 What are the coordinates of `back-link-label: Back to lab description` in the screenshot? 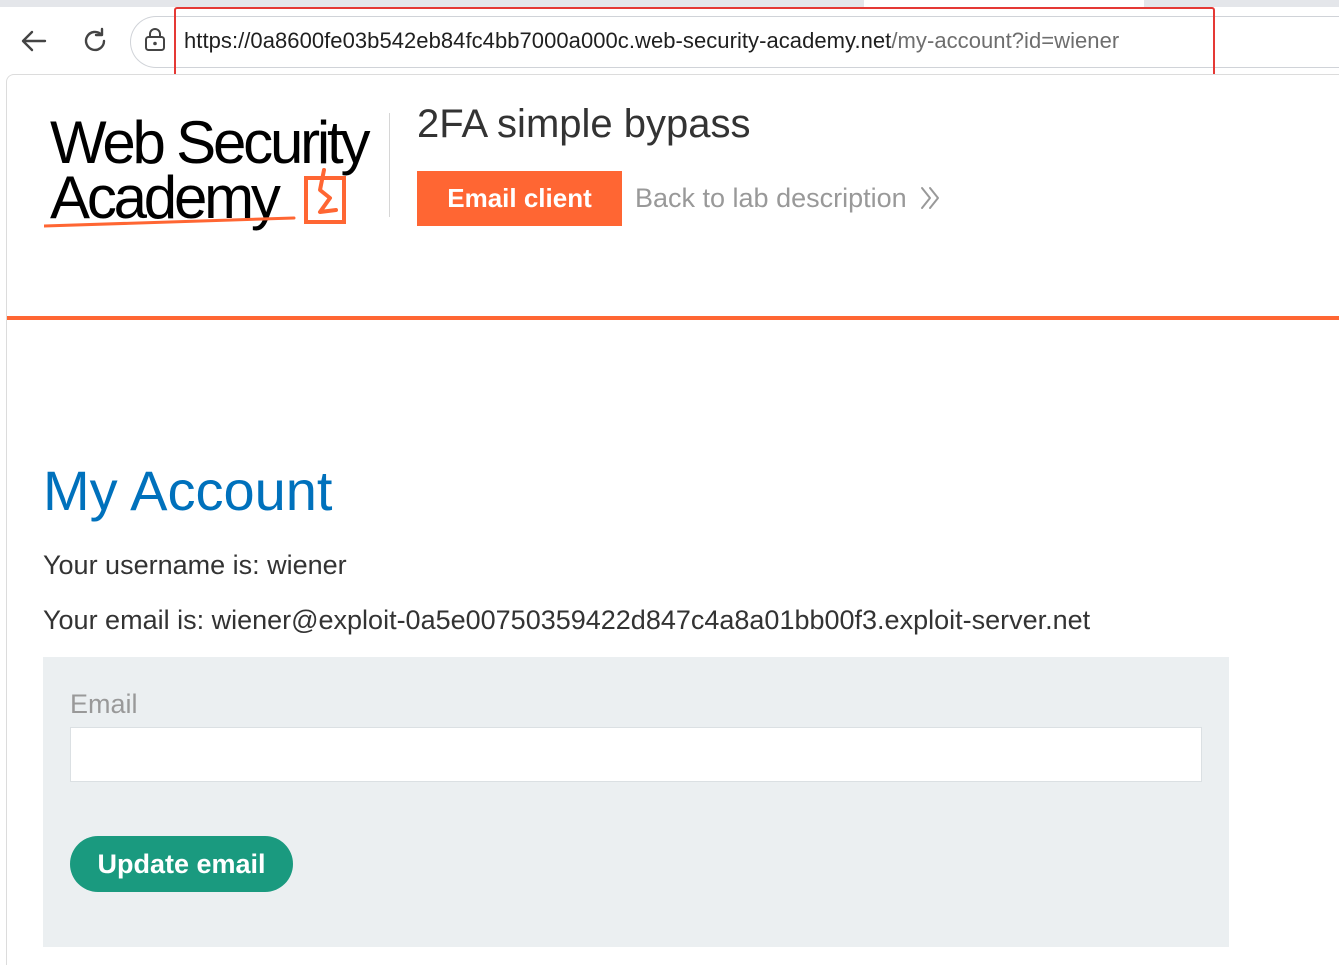 It's located at (771, 198).